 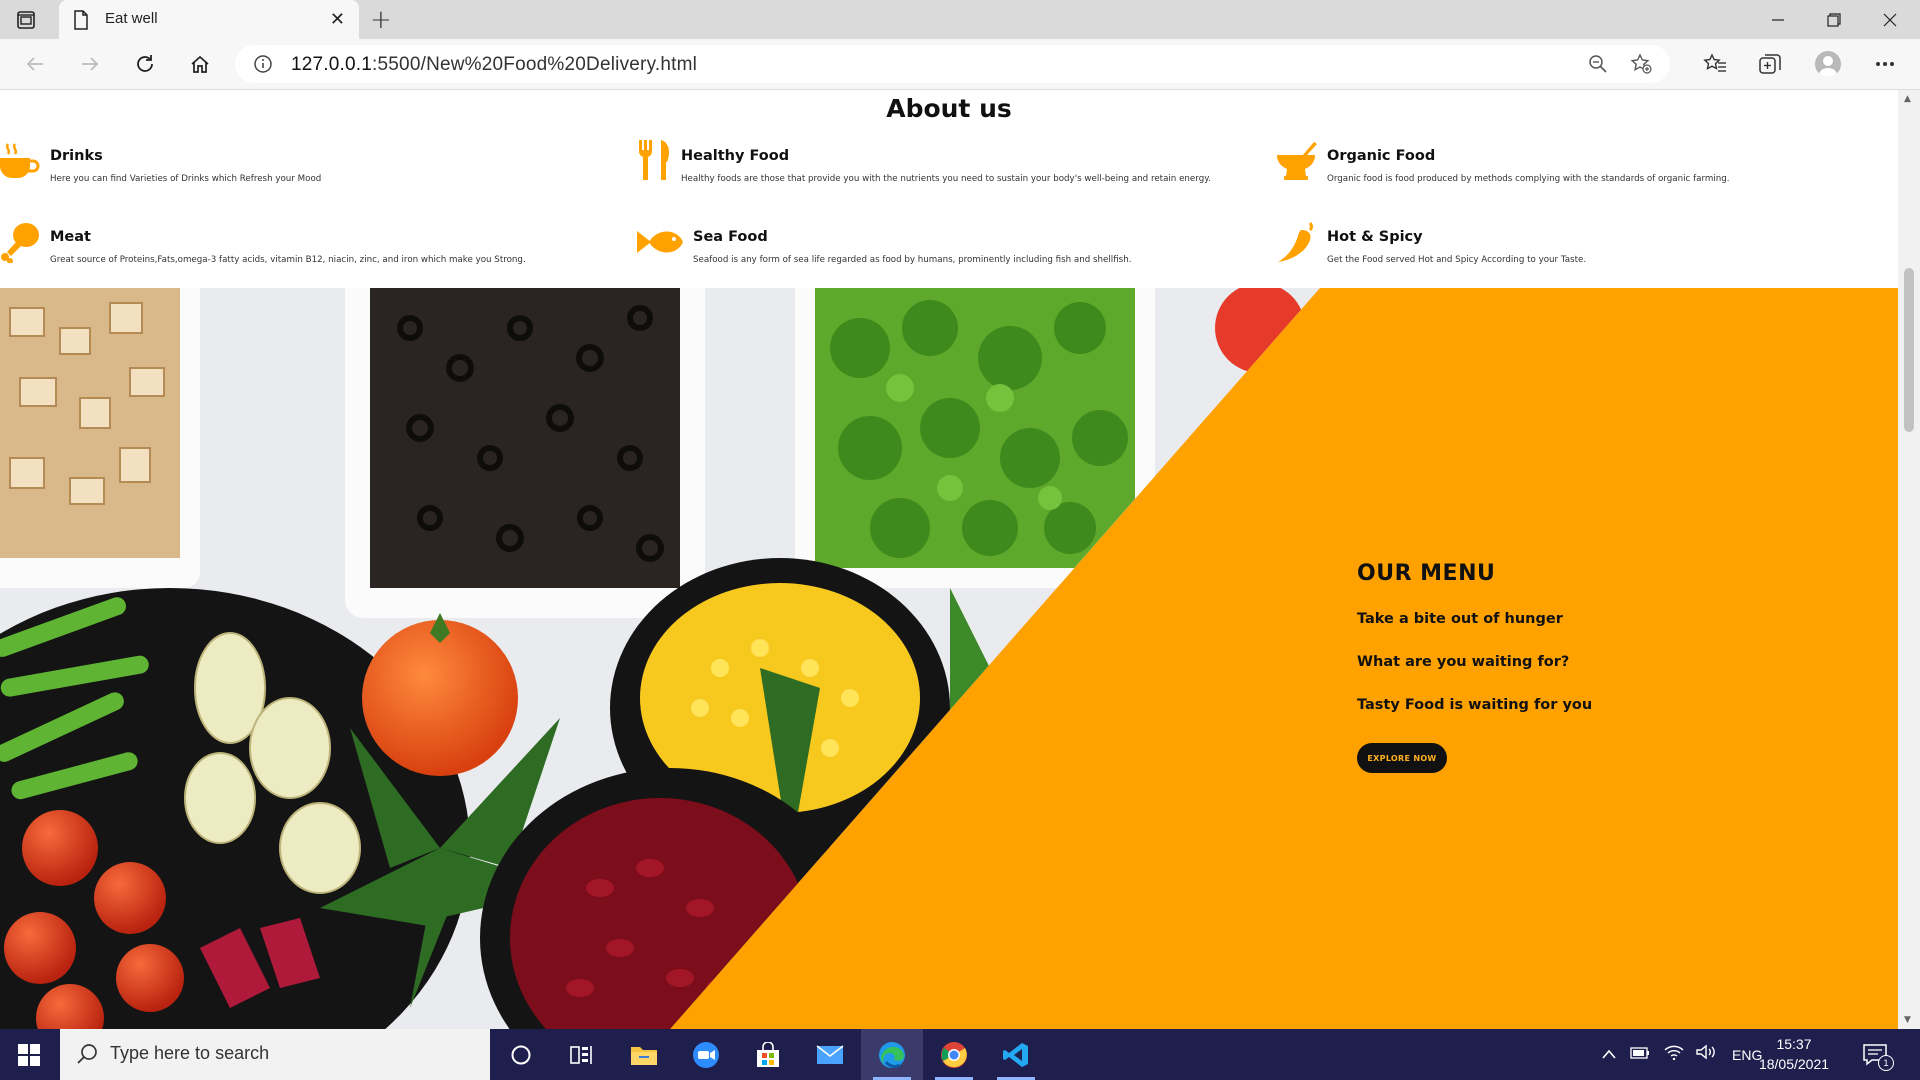 What do you see at coordinates (190, 1053) in the screenshot?
I see `search-placeholder: Type here to search` at bounding box center [190, 1053].